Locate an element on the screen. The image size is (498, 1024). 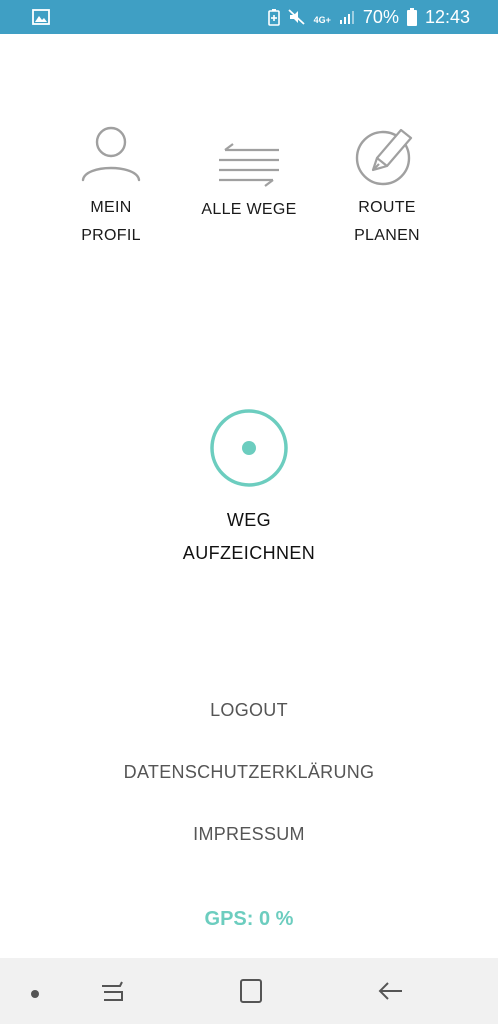
nav-alle-wege-label: ALLE WEGE is located at coordinates (249, 209).